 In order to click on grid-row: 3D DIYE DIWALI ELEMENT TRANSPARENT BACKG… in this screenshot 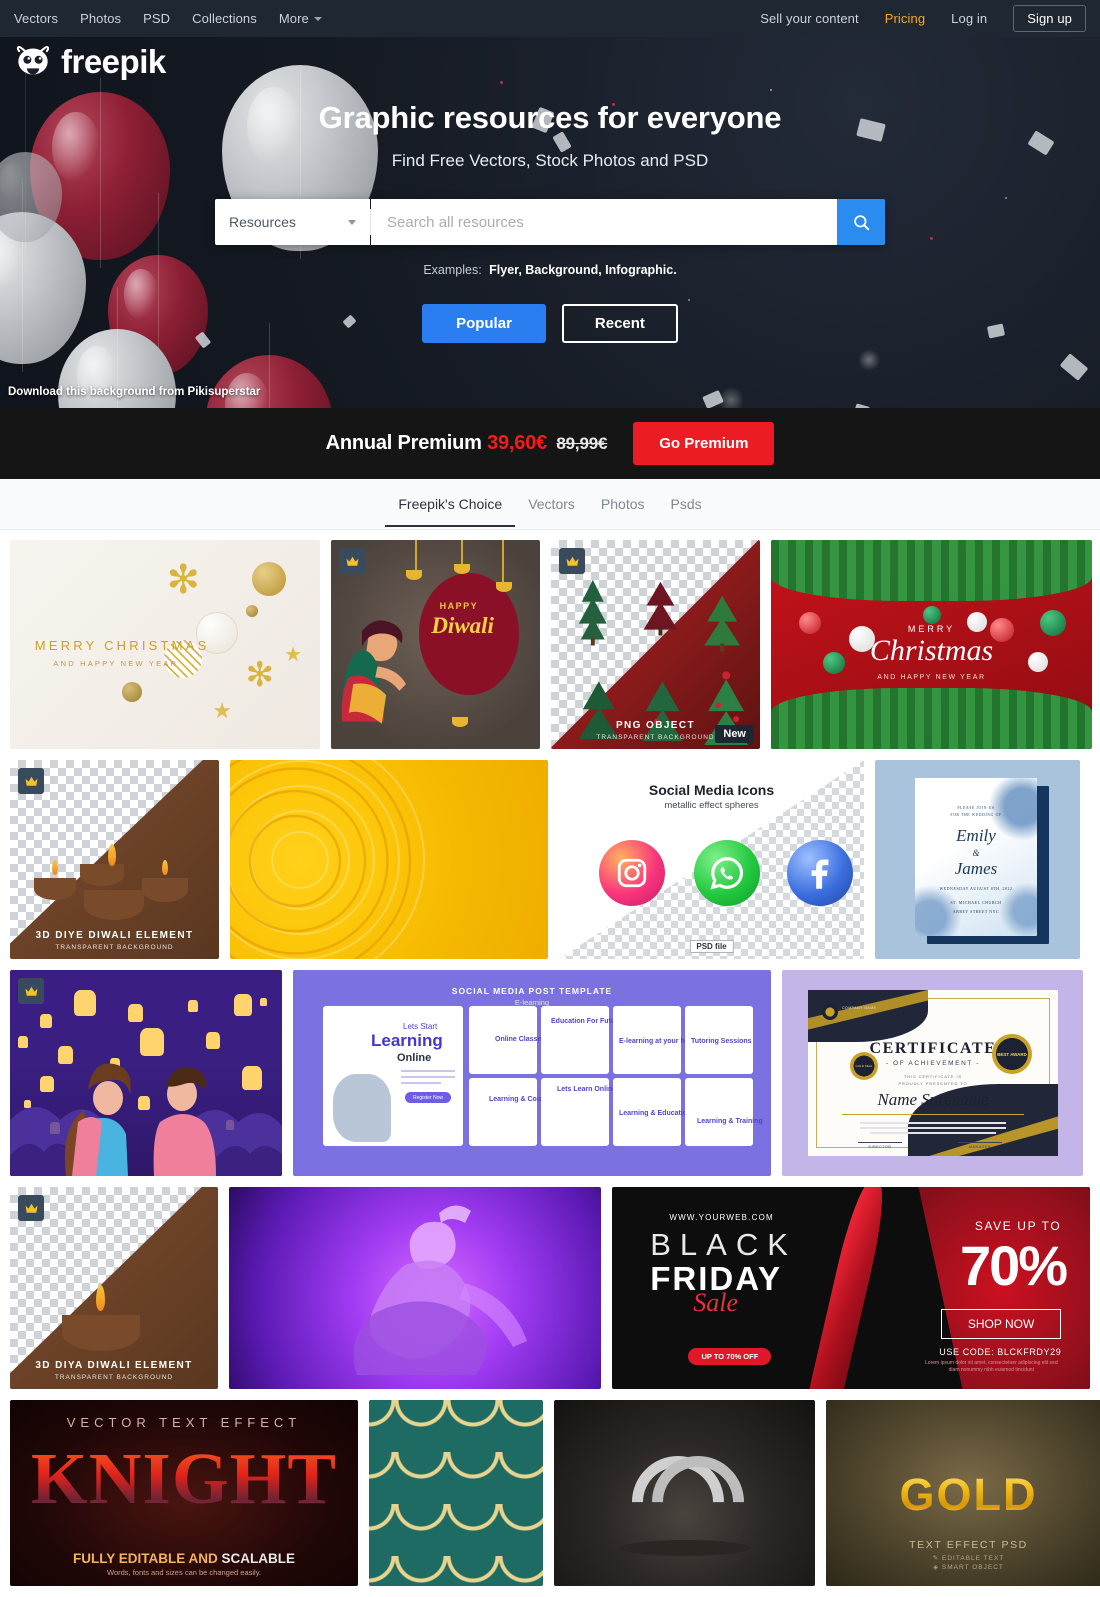, I will do `click(550, 859)`.